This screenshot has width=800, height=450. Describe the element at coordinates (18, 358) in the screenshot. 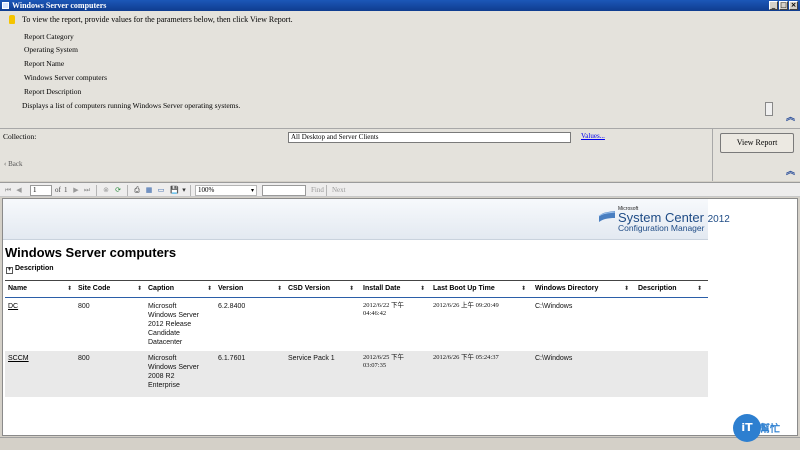

I see `row-name-link: SCCM` at that location.